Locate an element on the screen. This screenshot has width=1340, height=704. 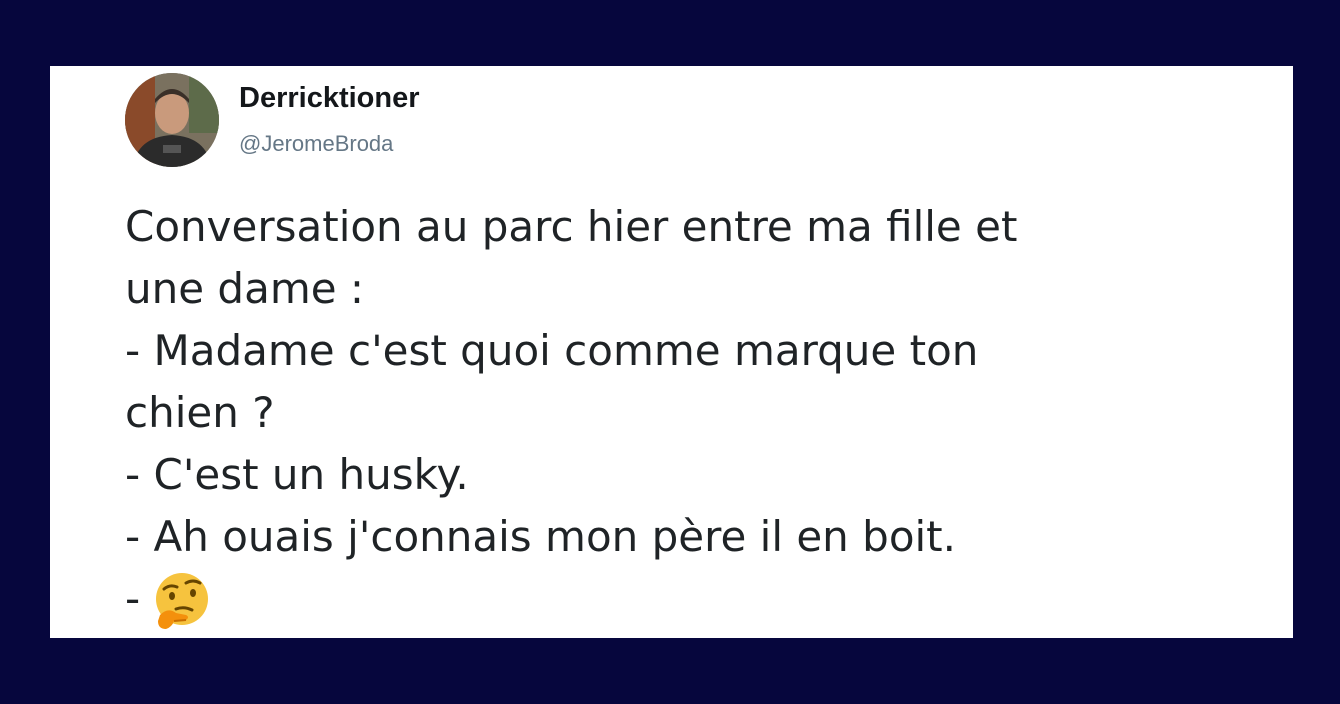
tweet-line: - Madame c'est quoi comme marque ton is located at coordinates (552, 350).